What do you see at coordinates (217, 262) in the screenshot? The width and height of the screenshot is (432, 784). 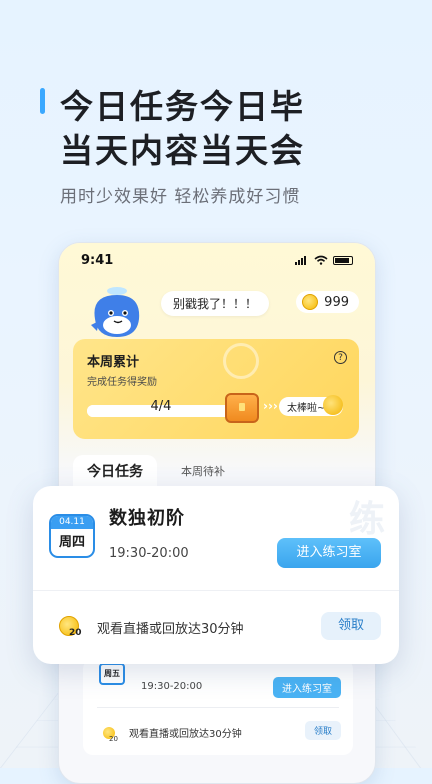 I see `status-bar: 9:41` at bounding box center [217, 262].